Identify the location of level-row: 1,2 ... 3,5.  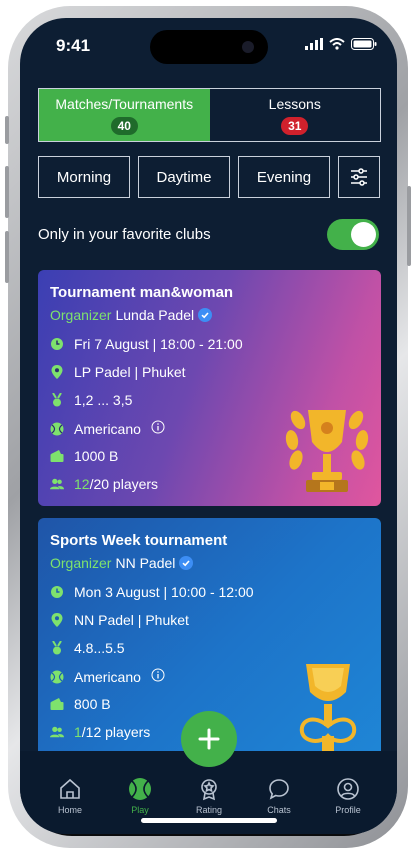
(91, 400).